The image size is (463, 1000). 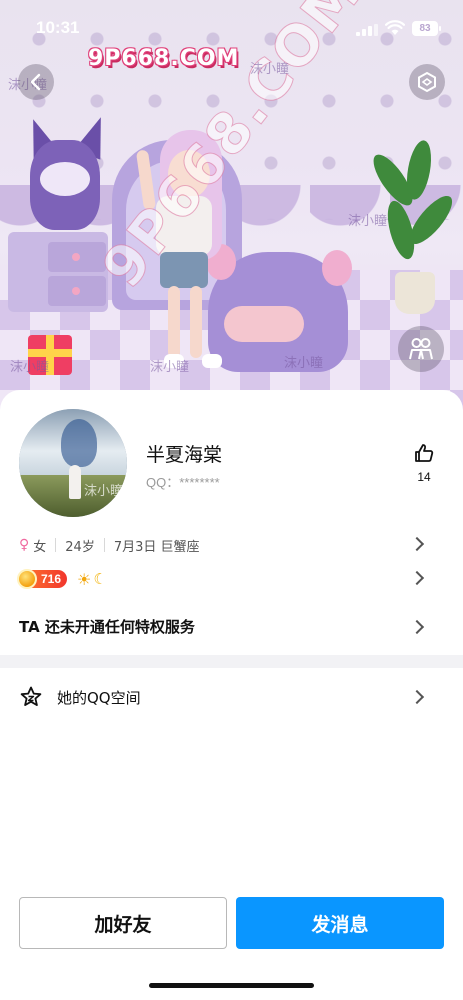 I want to click on plant-pot, so click(x=415, y=293).